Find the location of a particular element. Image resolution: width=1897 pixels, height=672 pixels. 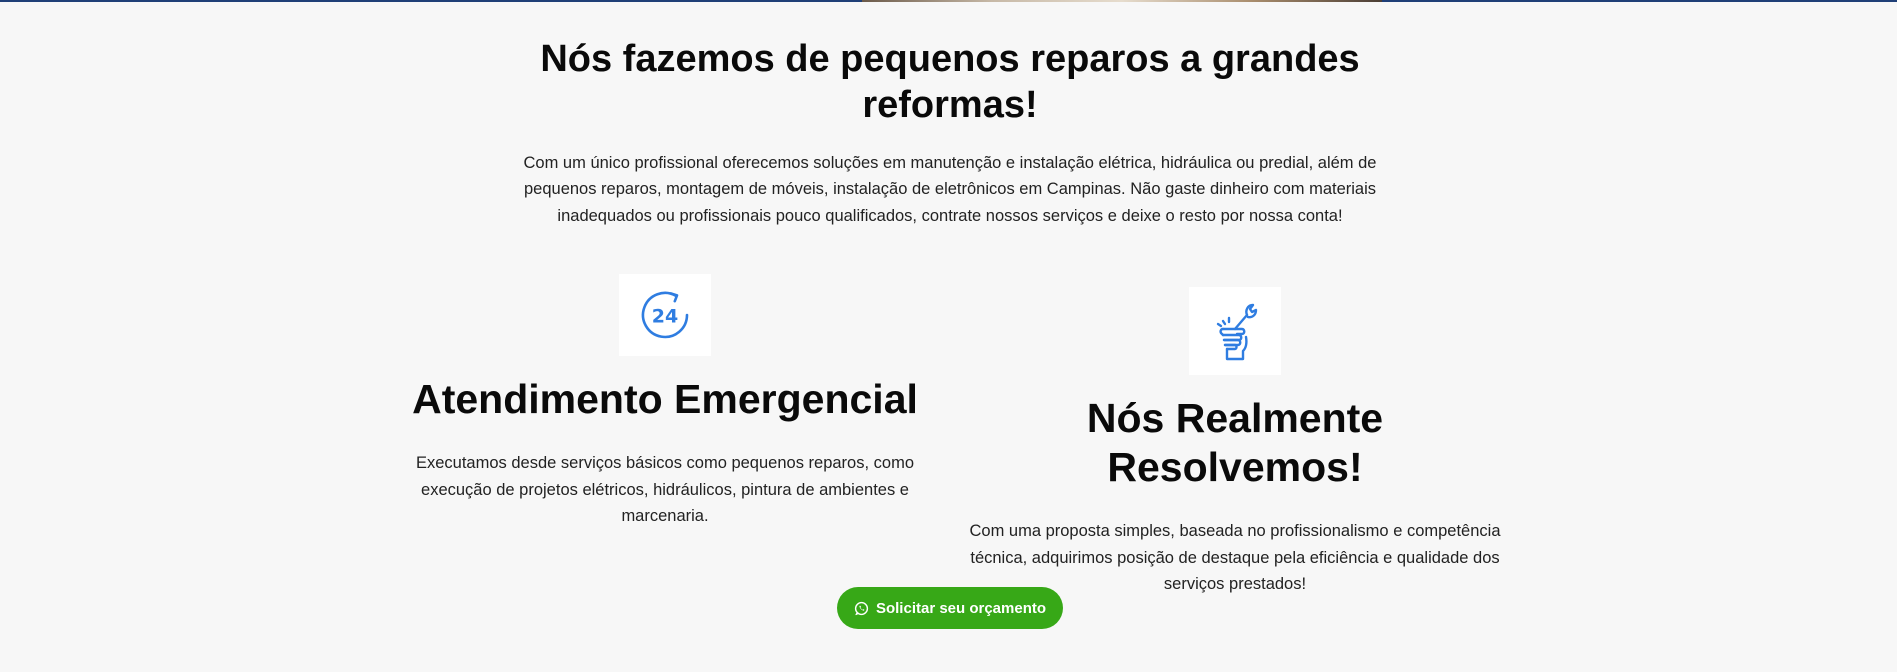

clock-24-icon: 24 is located at coordinates (665, 315).